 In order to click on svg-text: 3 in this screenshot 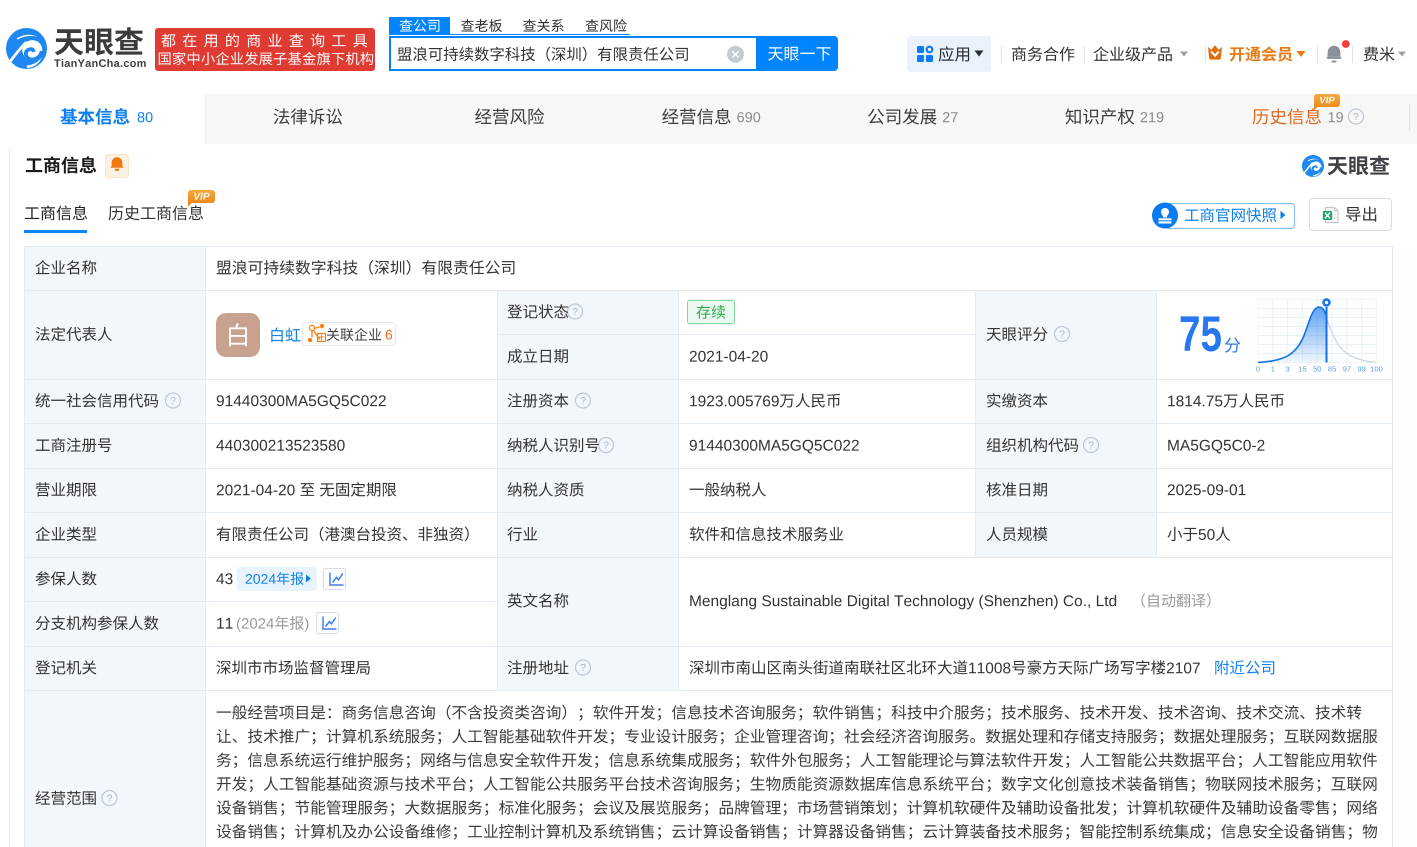, I will do `click(1288, 369)`.